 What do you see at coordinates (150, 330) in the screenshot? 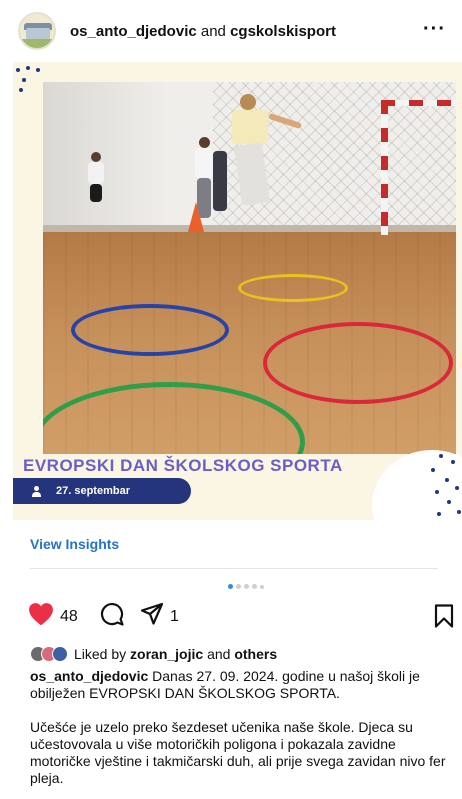
I see `hoop-blue` at bounding box center [150, 330].